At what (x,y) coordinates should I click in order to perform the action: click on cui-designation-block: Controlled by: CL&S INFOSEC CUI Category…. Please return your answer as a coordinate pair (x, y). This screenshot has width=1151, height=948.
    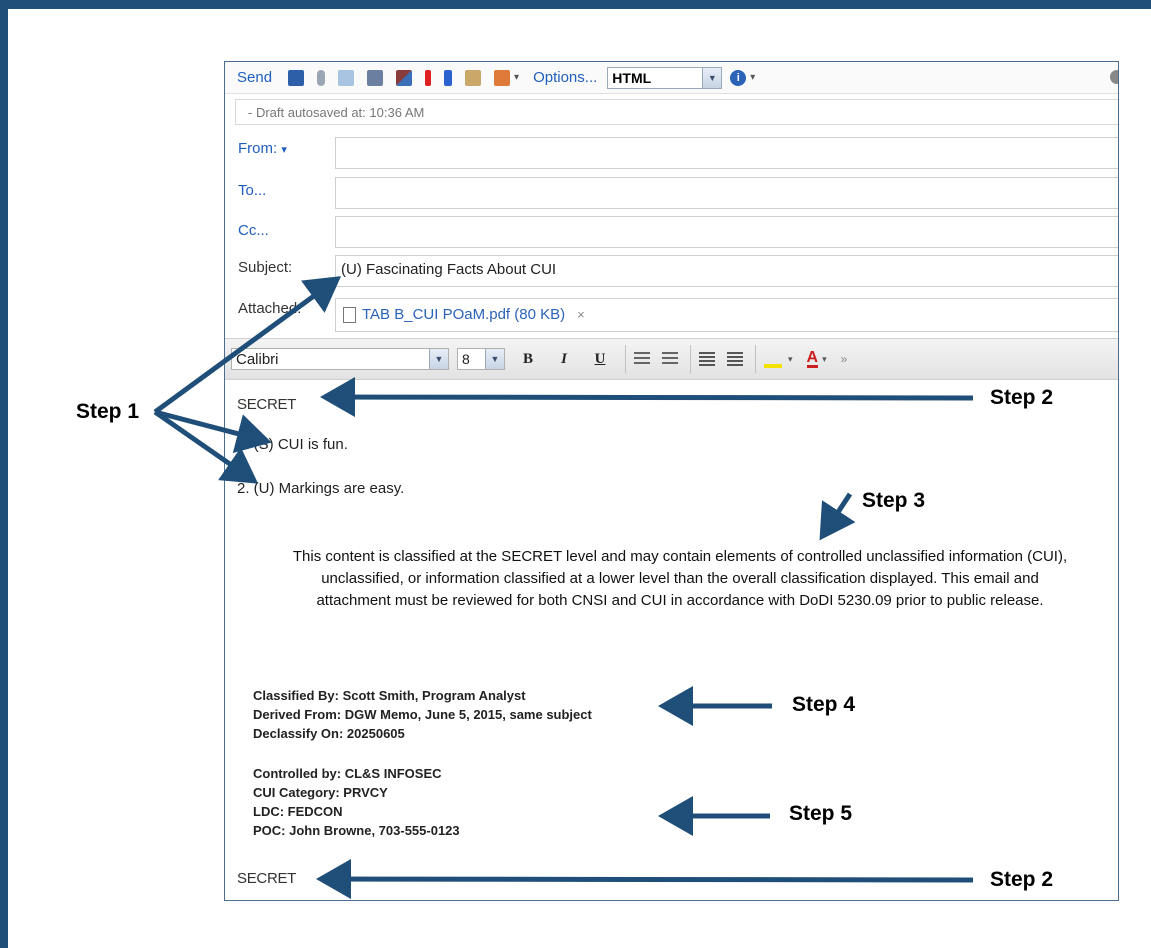
    Looking at the image, I should click on (356, 802).